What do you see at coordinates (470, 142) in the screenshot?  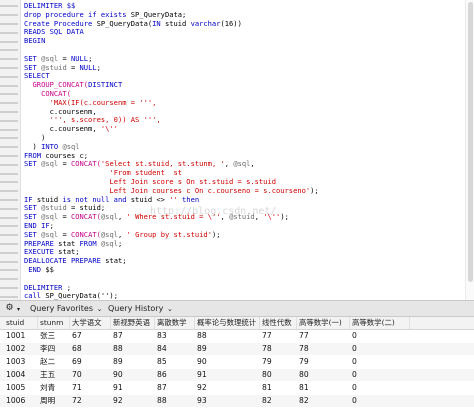 I see `scrollbar-thumb` at bounding box center [470, 142].